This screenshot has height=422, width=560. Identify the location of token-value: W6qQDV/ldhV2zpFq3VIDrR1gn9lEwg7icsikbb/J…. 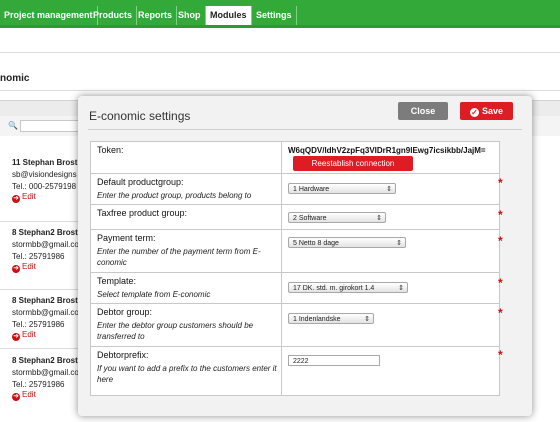
(387, 150).